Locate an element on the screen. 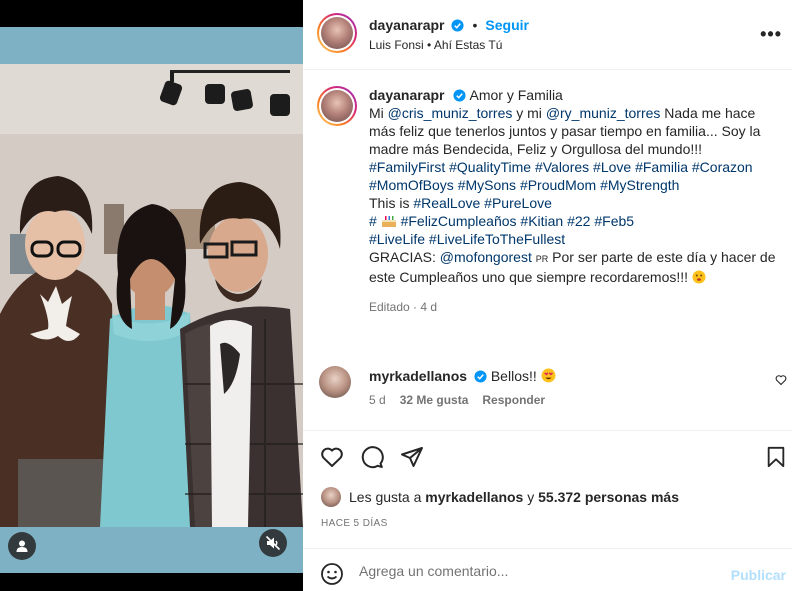  comment-input is located at coordinates (539, 571).